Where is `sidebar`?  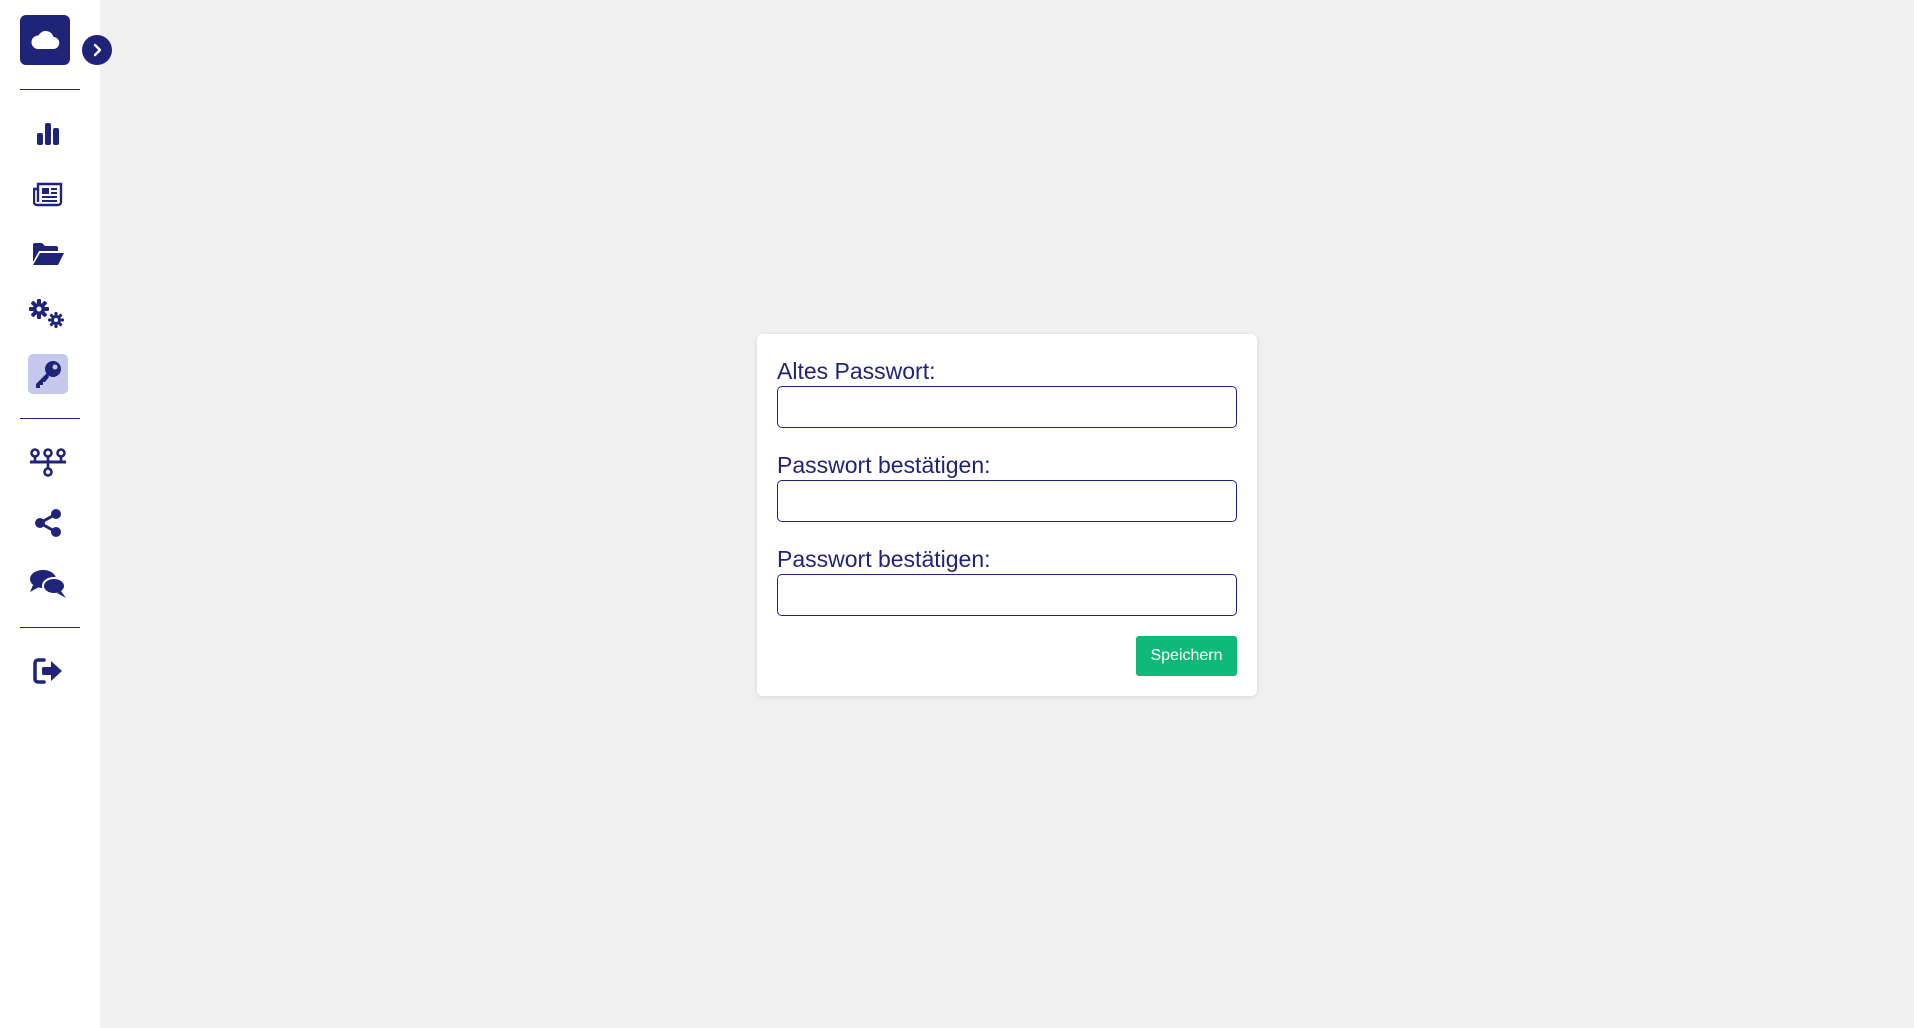 sidebar is located at coordinates (50, 514).